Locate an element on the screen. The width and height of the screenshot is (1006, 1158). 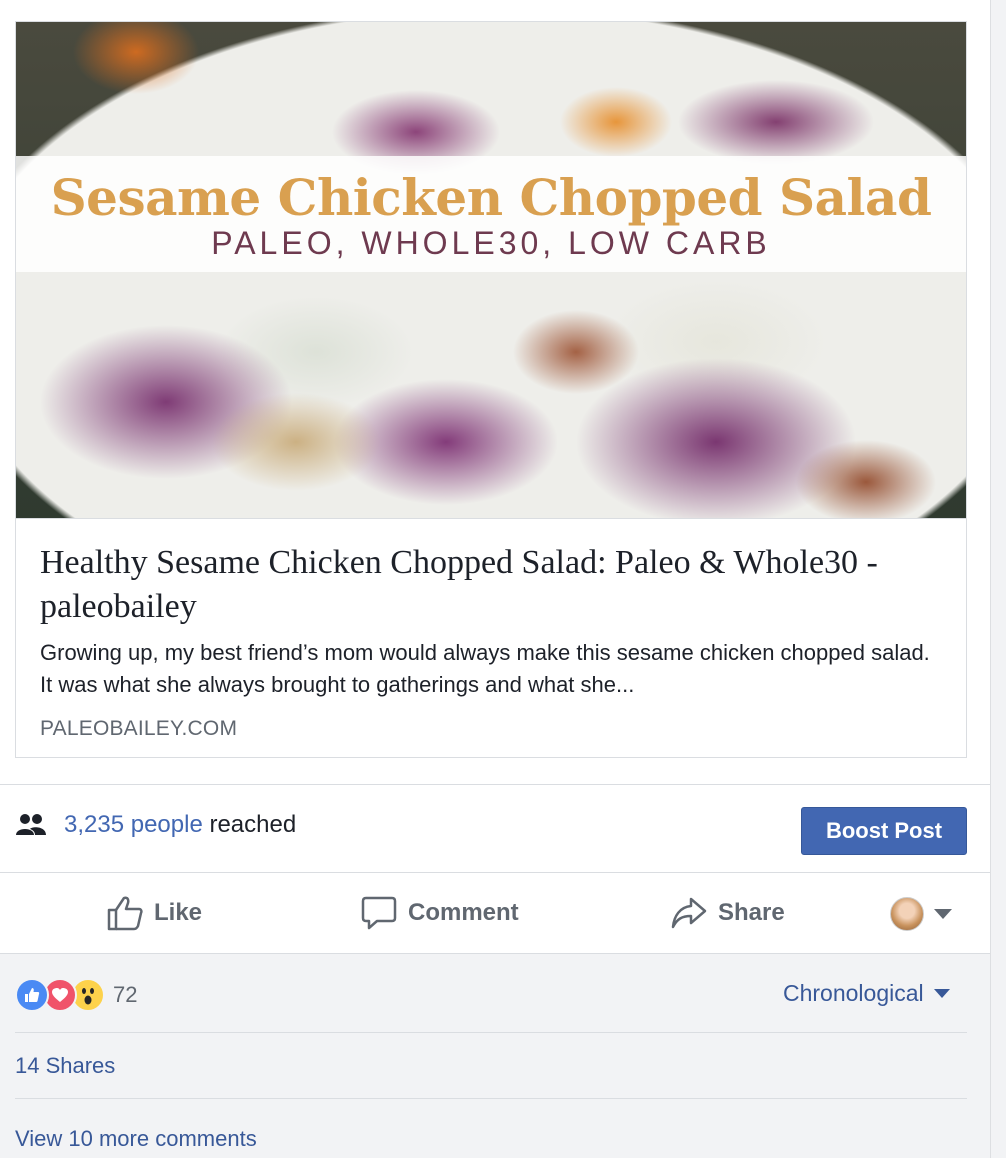
post-actions-bar: Like Comment Share is located at coordinates (495, 913).